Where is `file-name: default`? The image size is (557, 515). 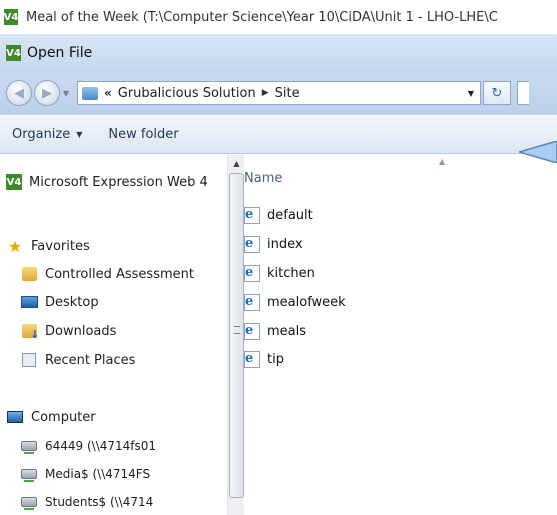
file-name: default is located at coordinates (290, 215).